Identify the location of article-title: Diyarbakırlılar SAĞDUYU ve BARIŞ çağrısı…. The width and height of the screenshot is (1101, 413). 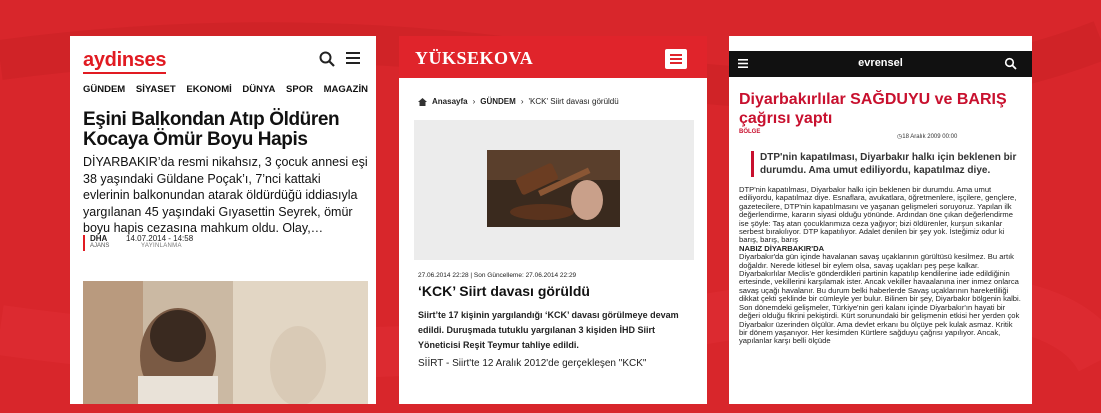
(873, 109).